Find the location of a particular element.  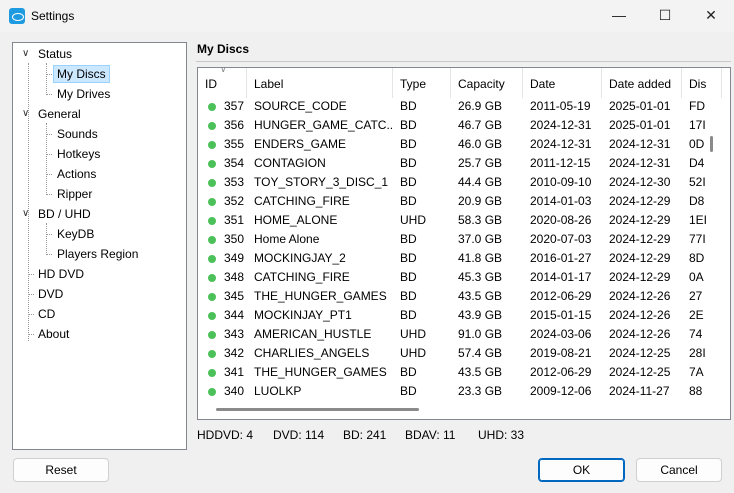

column-header-label: Label is located at coordinates (320, 83).